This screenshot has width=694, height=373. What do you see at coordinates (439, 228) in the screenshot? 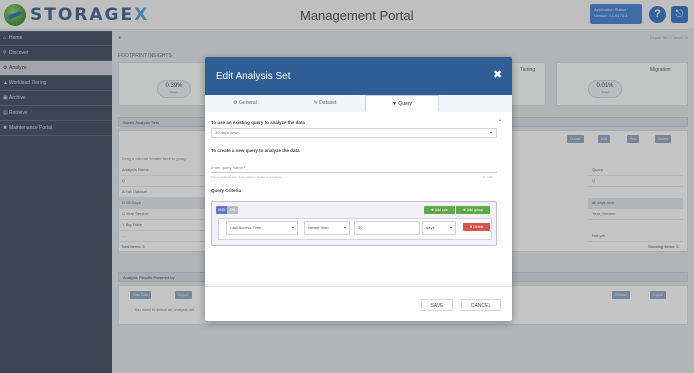
I see `rule-unit-select: days ▾` at bounding box center [439, 228].